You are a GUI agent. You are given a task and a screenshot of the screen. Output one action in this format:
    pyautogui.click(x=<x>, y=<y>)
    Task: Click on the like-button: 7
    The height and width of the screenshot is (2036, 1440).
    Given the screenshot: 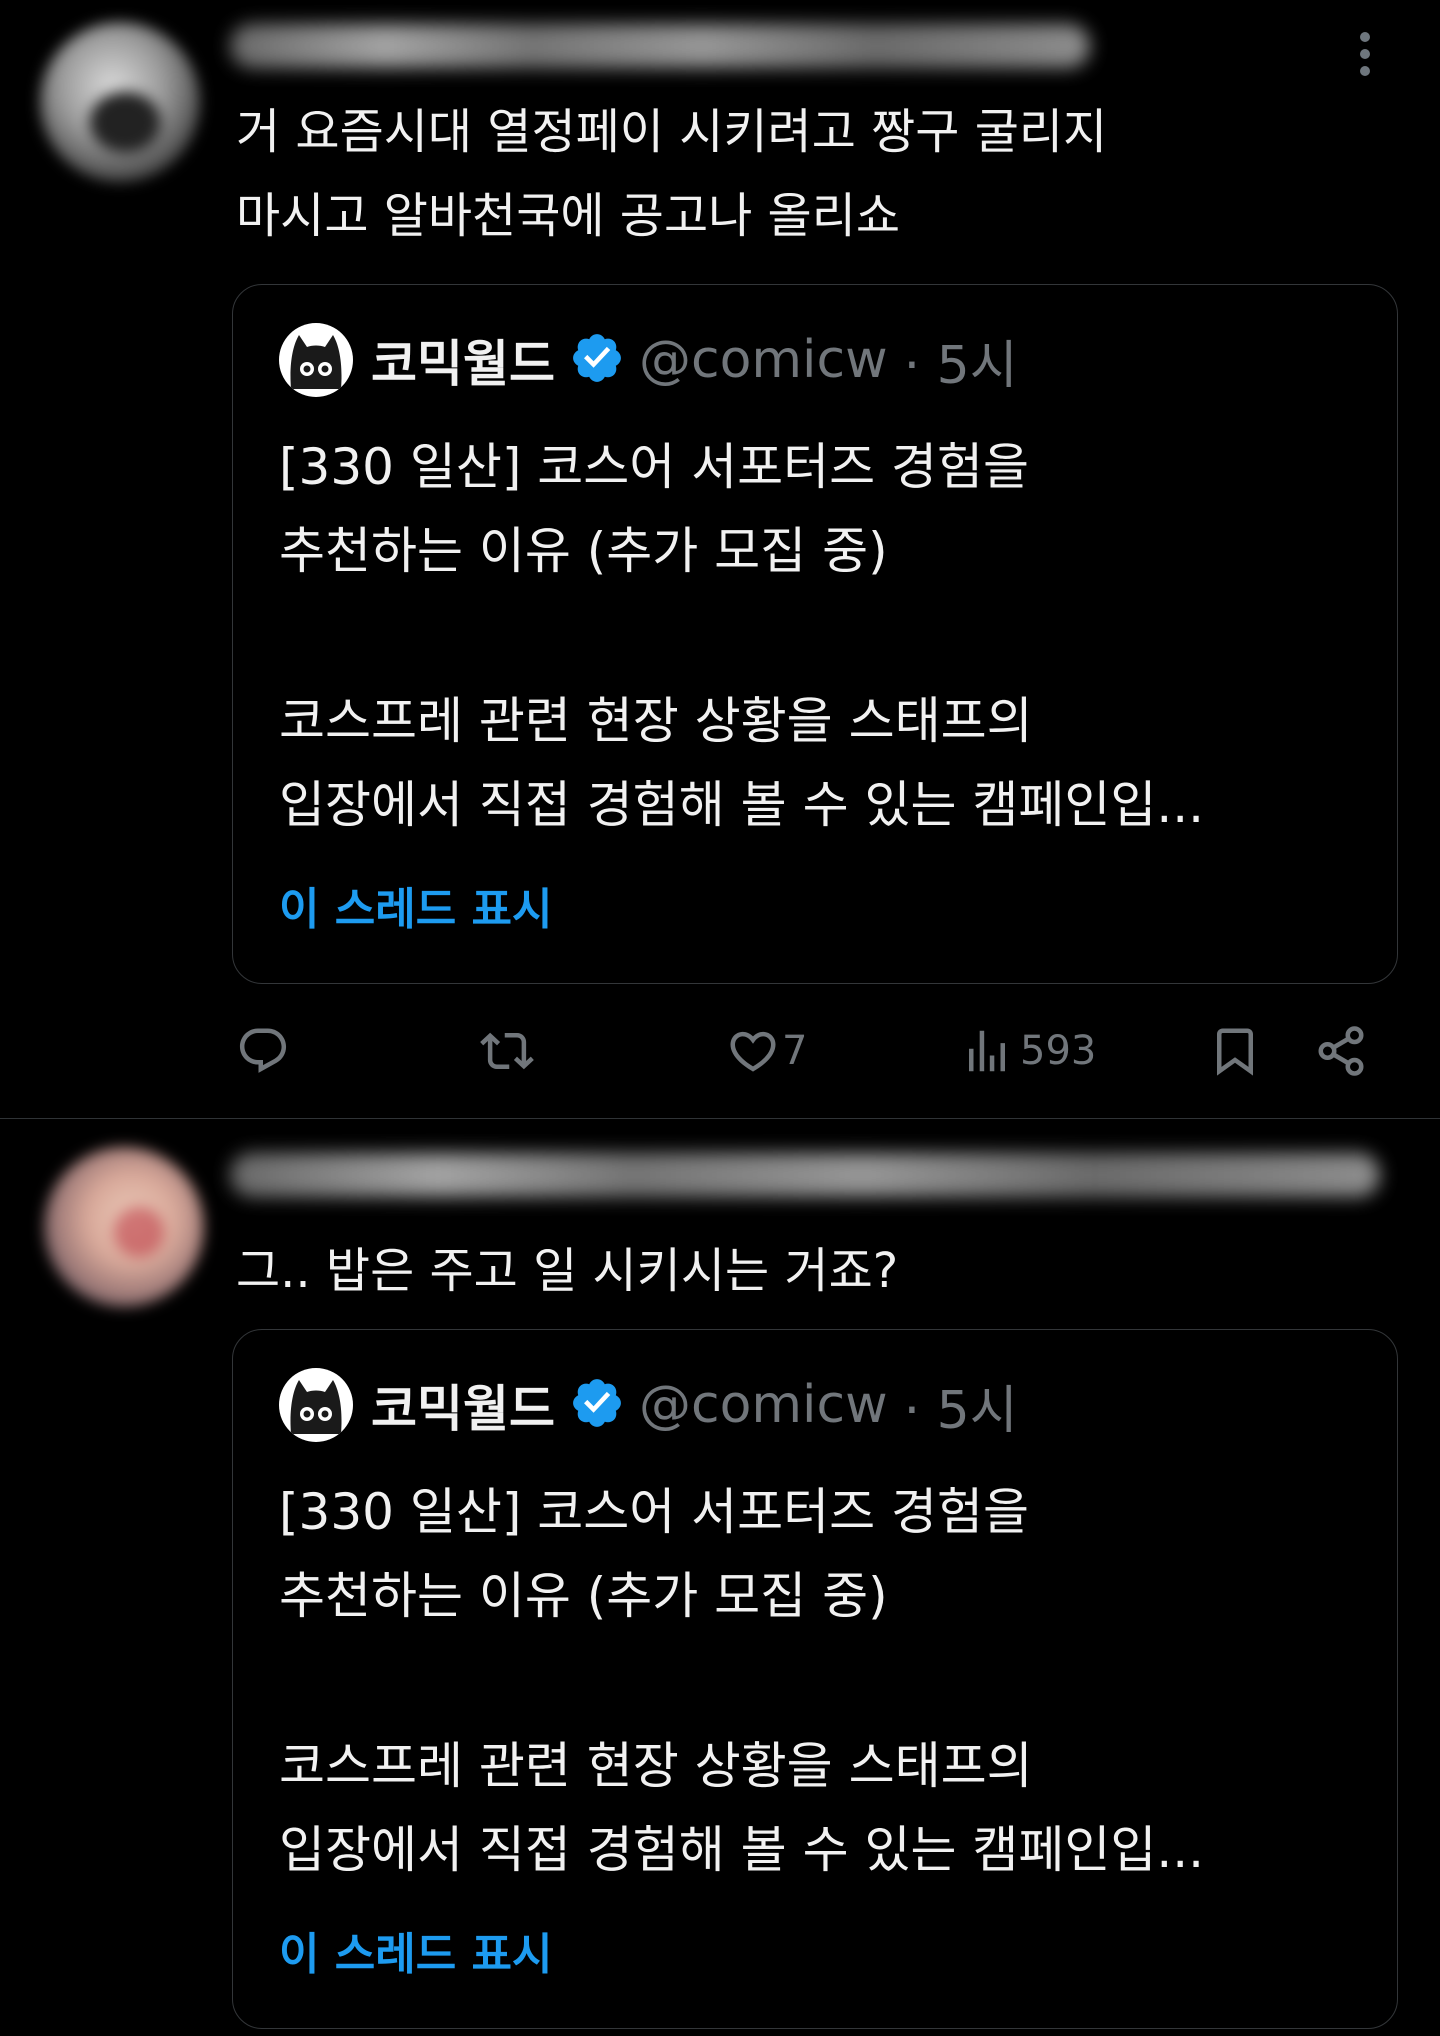 What is the action you would take?
    pyautogui.click(x=766, y=1051)
    